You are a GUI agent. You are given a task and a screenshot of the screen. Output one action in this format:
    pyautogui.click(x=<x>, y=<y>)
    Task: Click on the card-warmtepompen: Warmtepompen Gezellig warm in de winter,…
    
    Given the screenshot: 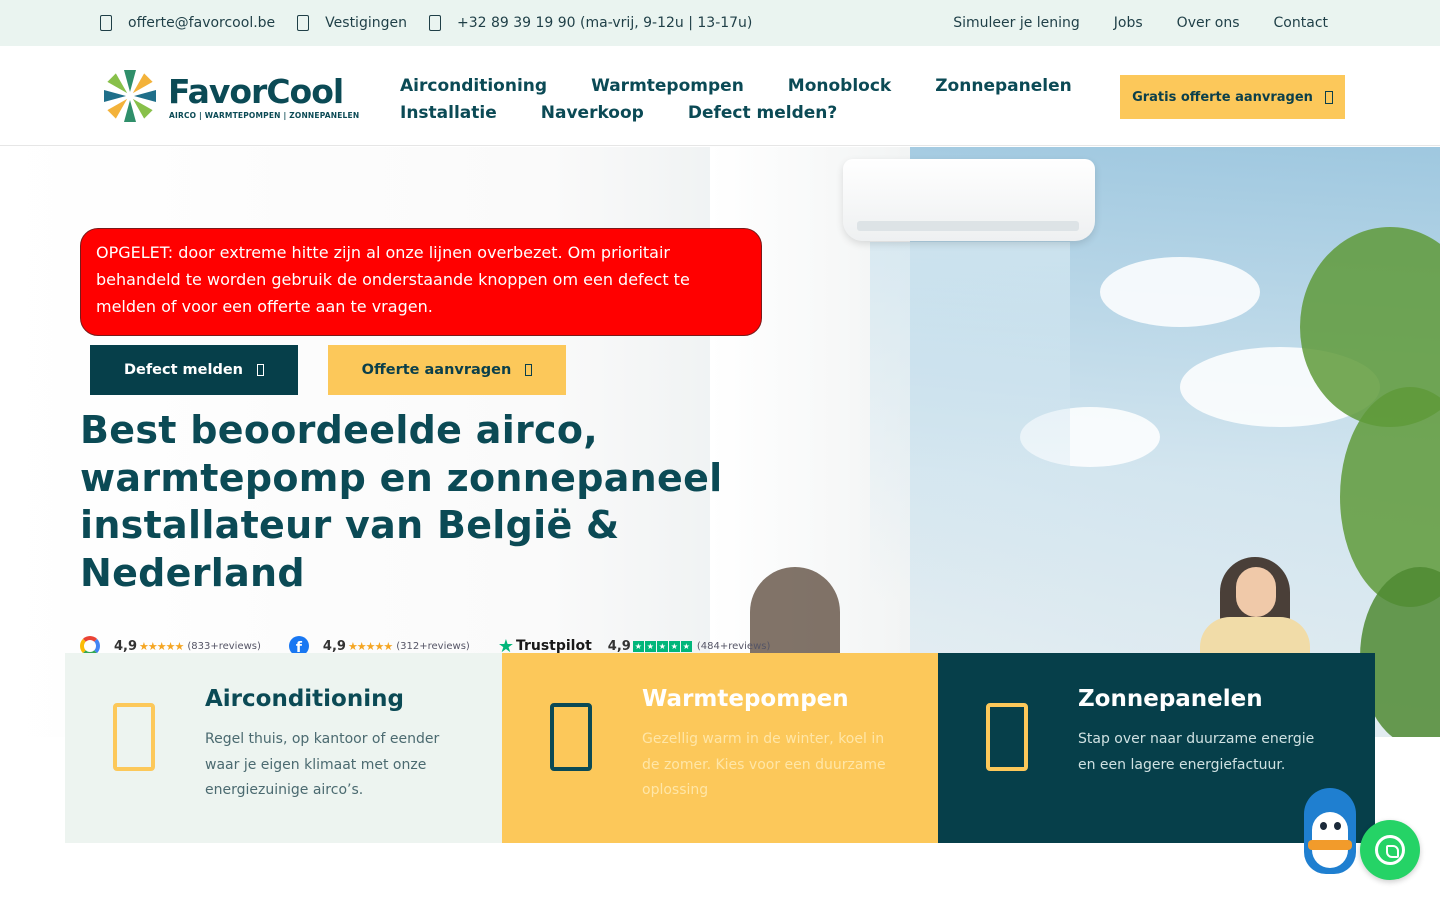 What is the action you would take?
    pyautogui.click(x=720, y=748)
    